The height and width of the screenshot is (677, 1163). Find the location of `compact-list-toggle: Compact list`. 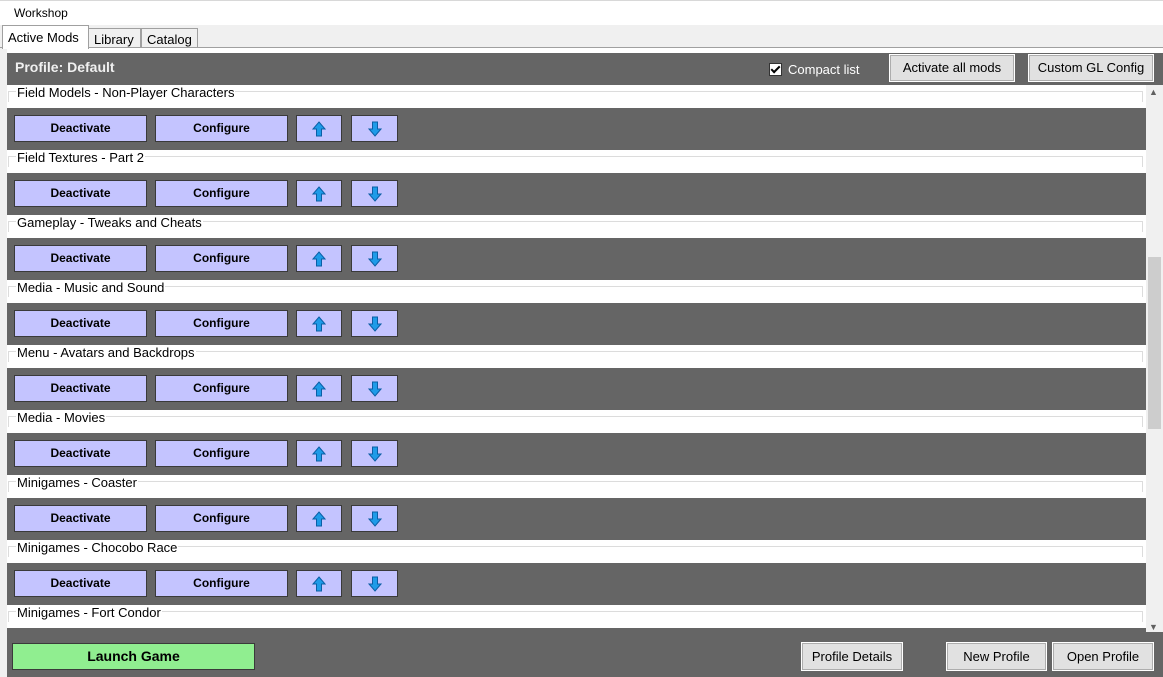

compact-list-toggle: Compact list is located at coordinates (814, 69).